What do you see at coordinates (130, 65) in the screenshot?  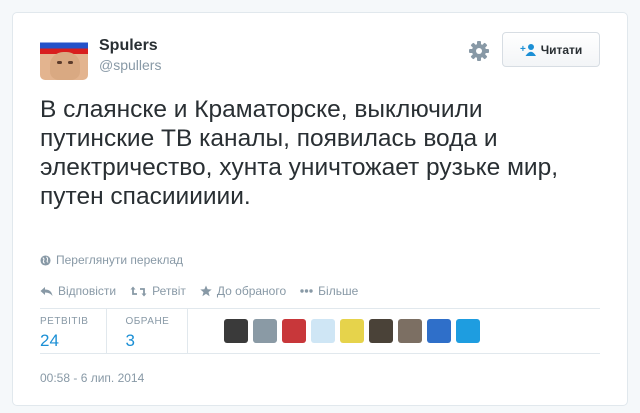 I see `user-handle: @spullers` at bounding box center [130, 65].